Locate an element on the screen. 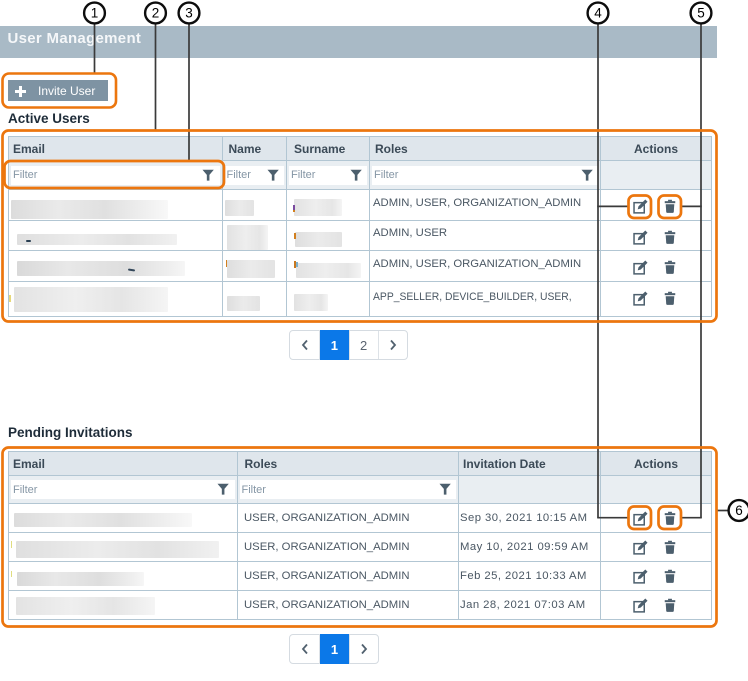 The height and width of the screenshot is (681, 748). svg-text: 2 is located at coordinates (156, 13).